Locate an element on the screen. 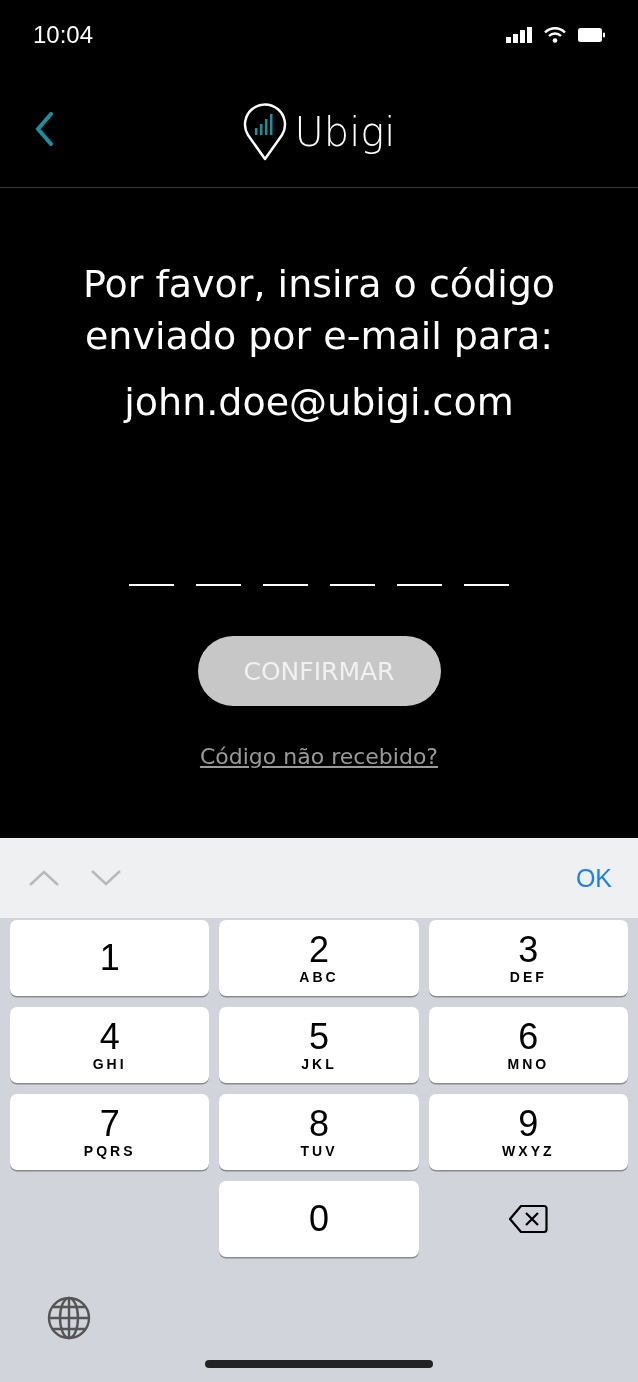 This screenshot has height=1382, width=638. status-time: 10:04 is located at coordinates (63, 35).